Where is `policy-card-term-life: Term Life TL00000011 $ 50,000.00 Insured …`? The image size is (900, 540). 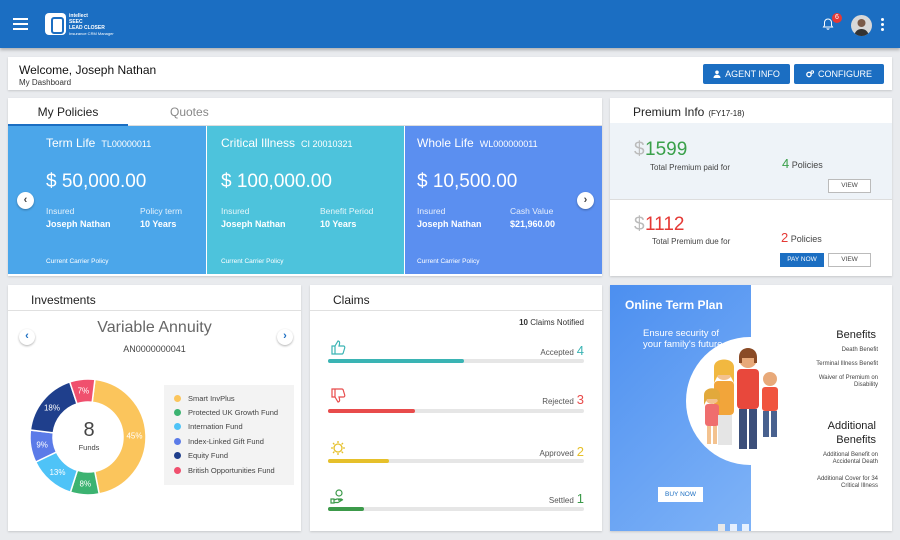
policy-card-term-life: Term Life TL00000011 $ 50,000.00 Insured … is located at coordinates (107, 200).